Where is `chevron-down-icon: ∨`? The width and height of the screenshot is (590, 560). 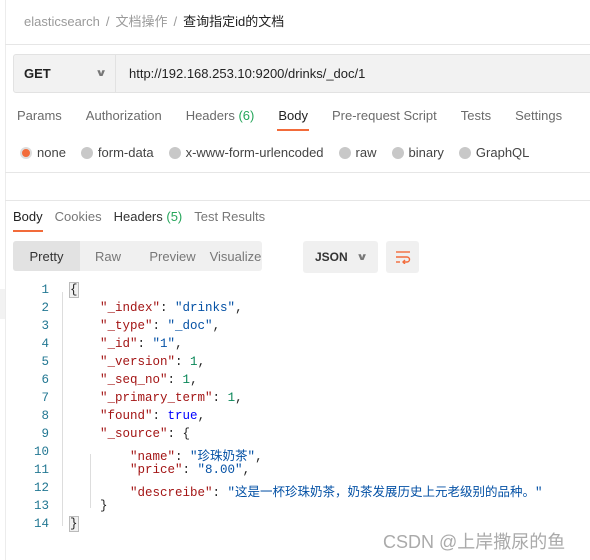
chevron-down-icon: ∨ is located at coordinates (101, 73).